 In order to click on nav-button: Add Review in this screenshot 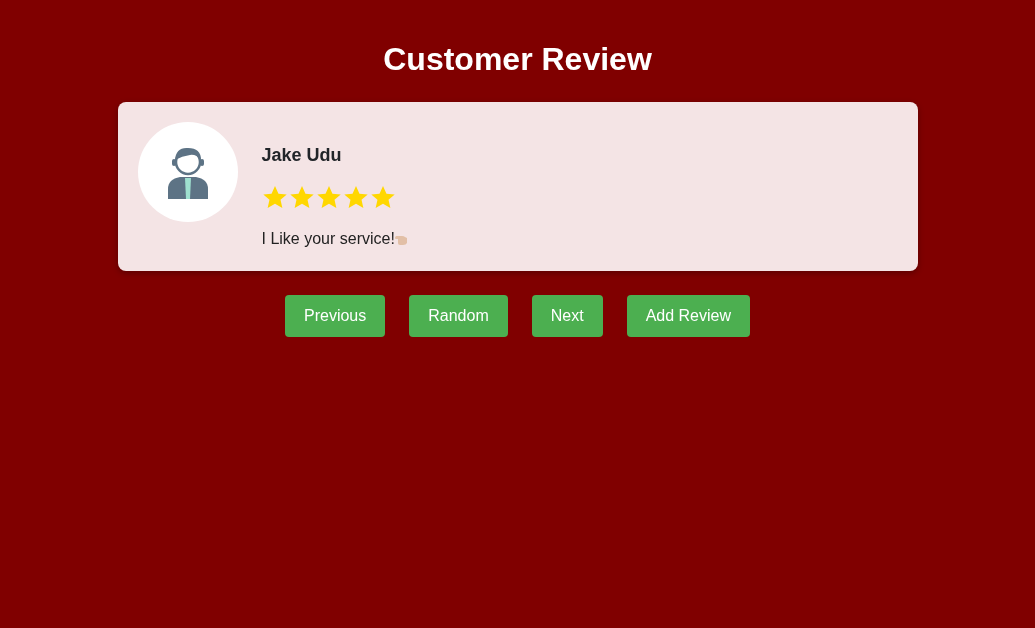, I will do `click(688, 316)`.